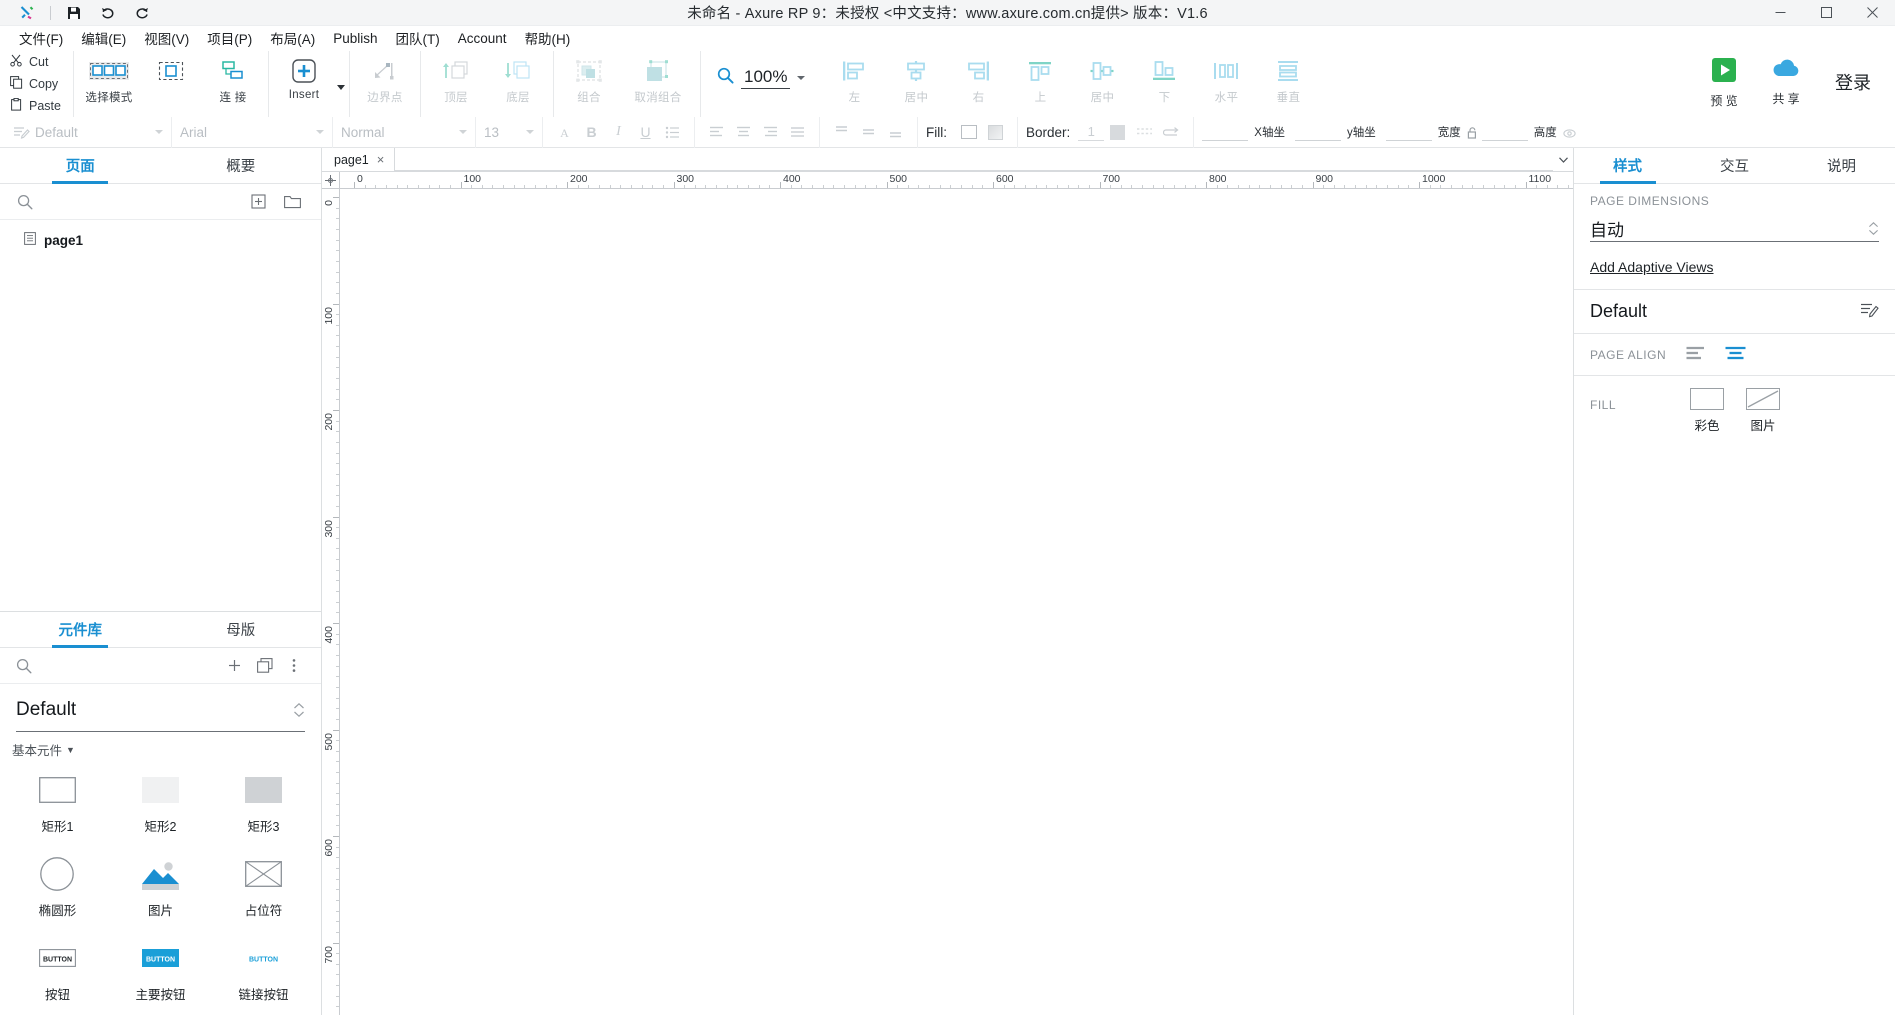  What do you see at coordinates (1627, 165) in the screenshot?
I see `tab-style: 样式` at bounding box center [1627, 165].